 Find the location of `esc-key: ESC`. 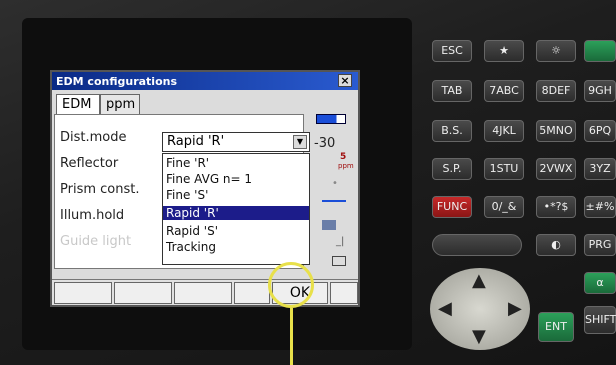

esc-key: ESC is located at coordinates (452, 51).